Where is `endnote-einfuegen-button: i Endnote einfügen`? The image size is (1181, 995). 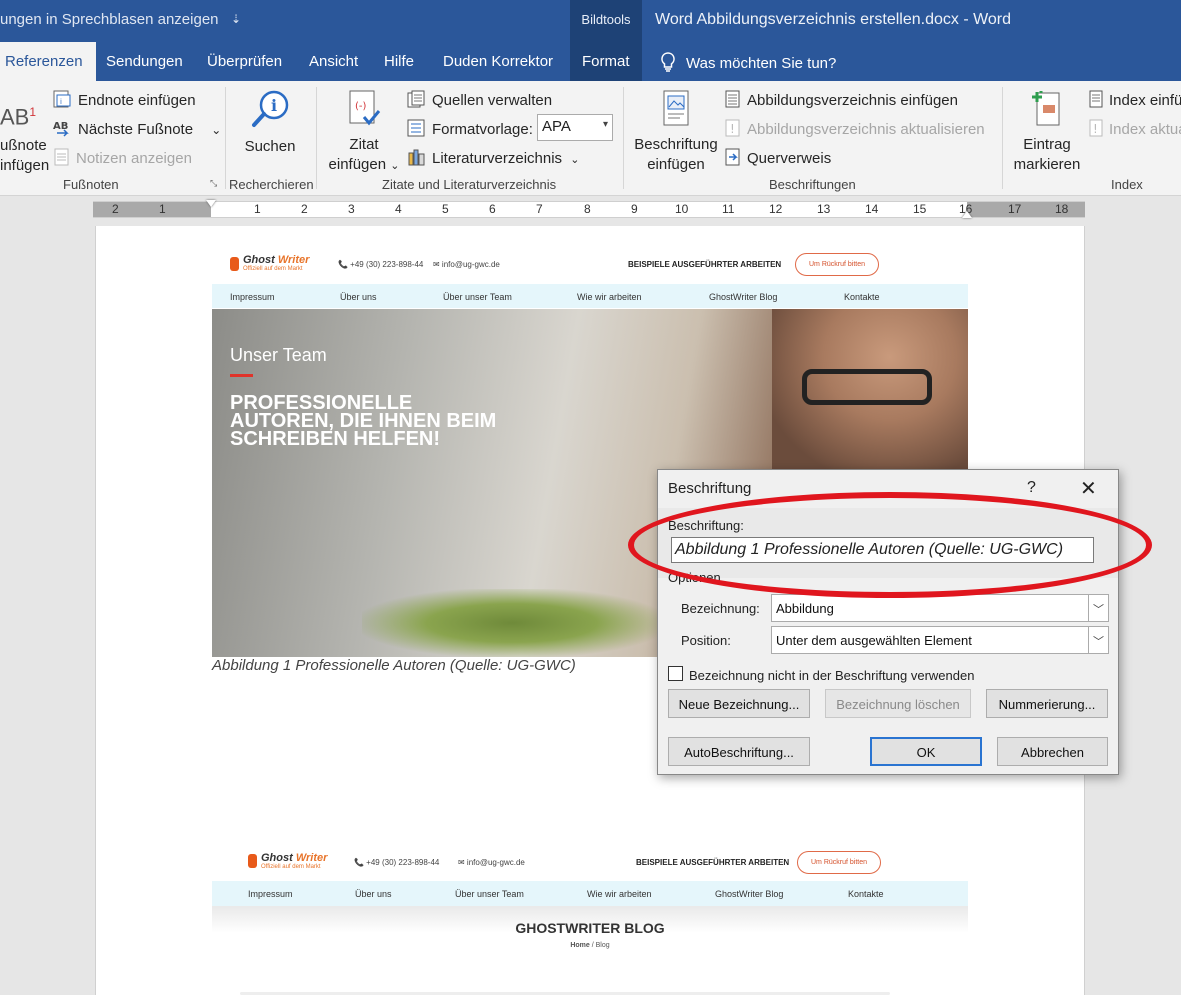 endnote-einfuegen-button: i Endnote einfügen is located at coordinates (124, 99).